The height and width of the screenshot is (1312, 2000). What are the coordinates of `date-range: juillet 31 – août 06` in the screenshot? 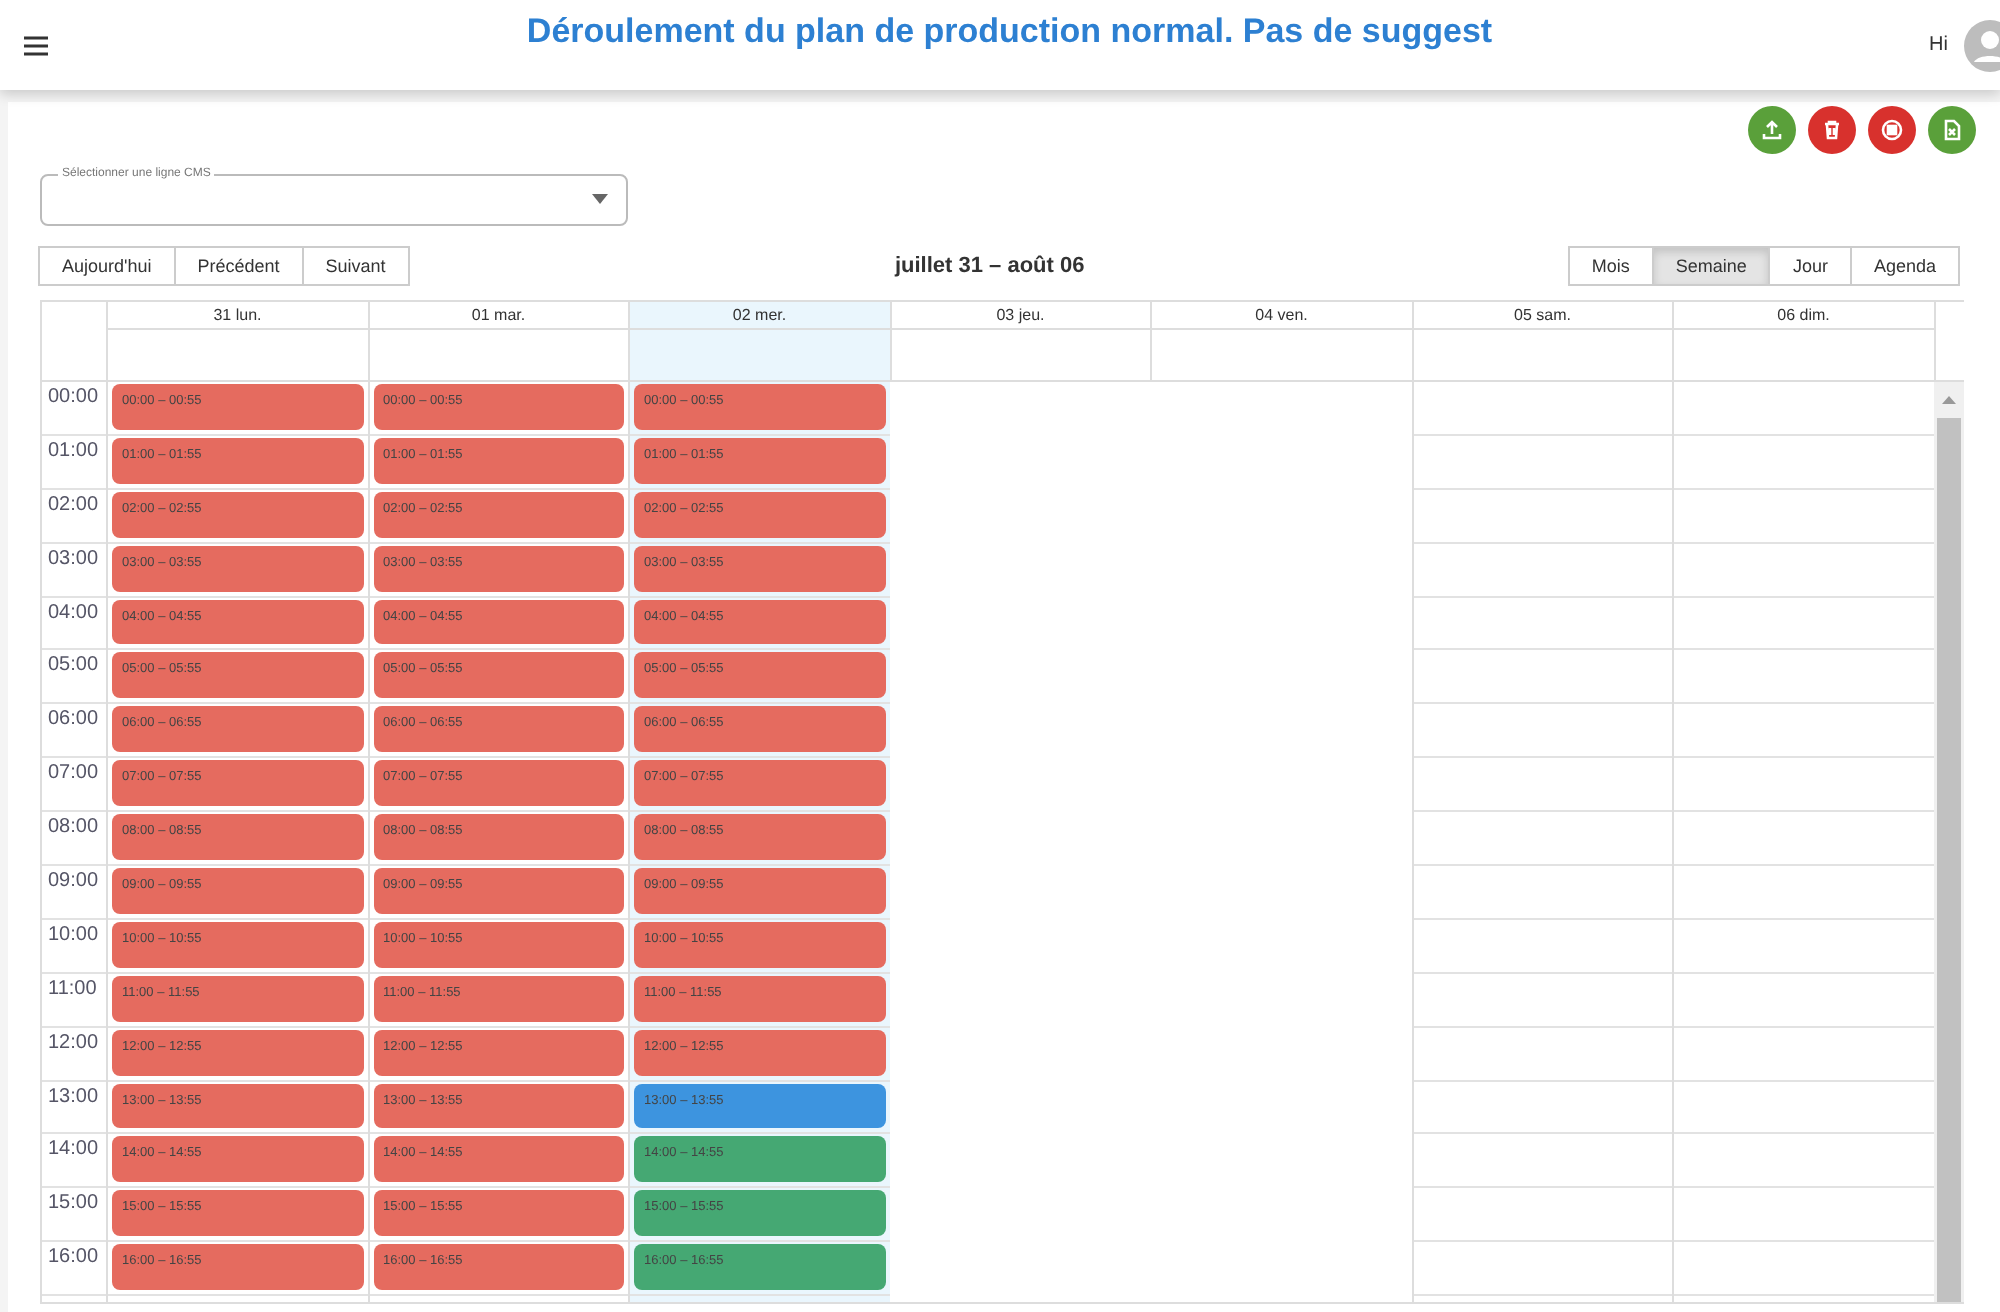 It's located at (989, 266).